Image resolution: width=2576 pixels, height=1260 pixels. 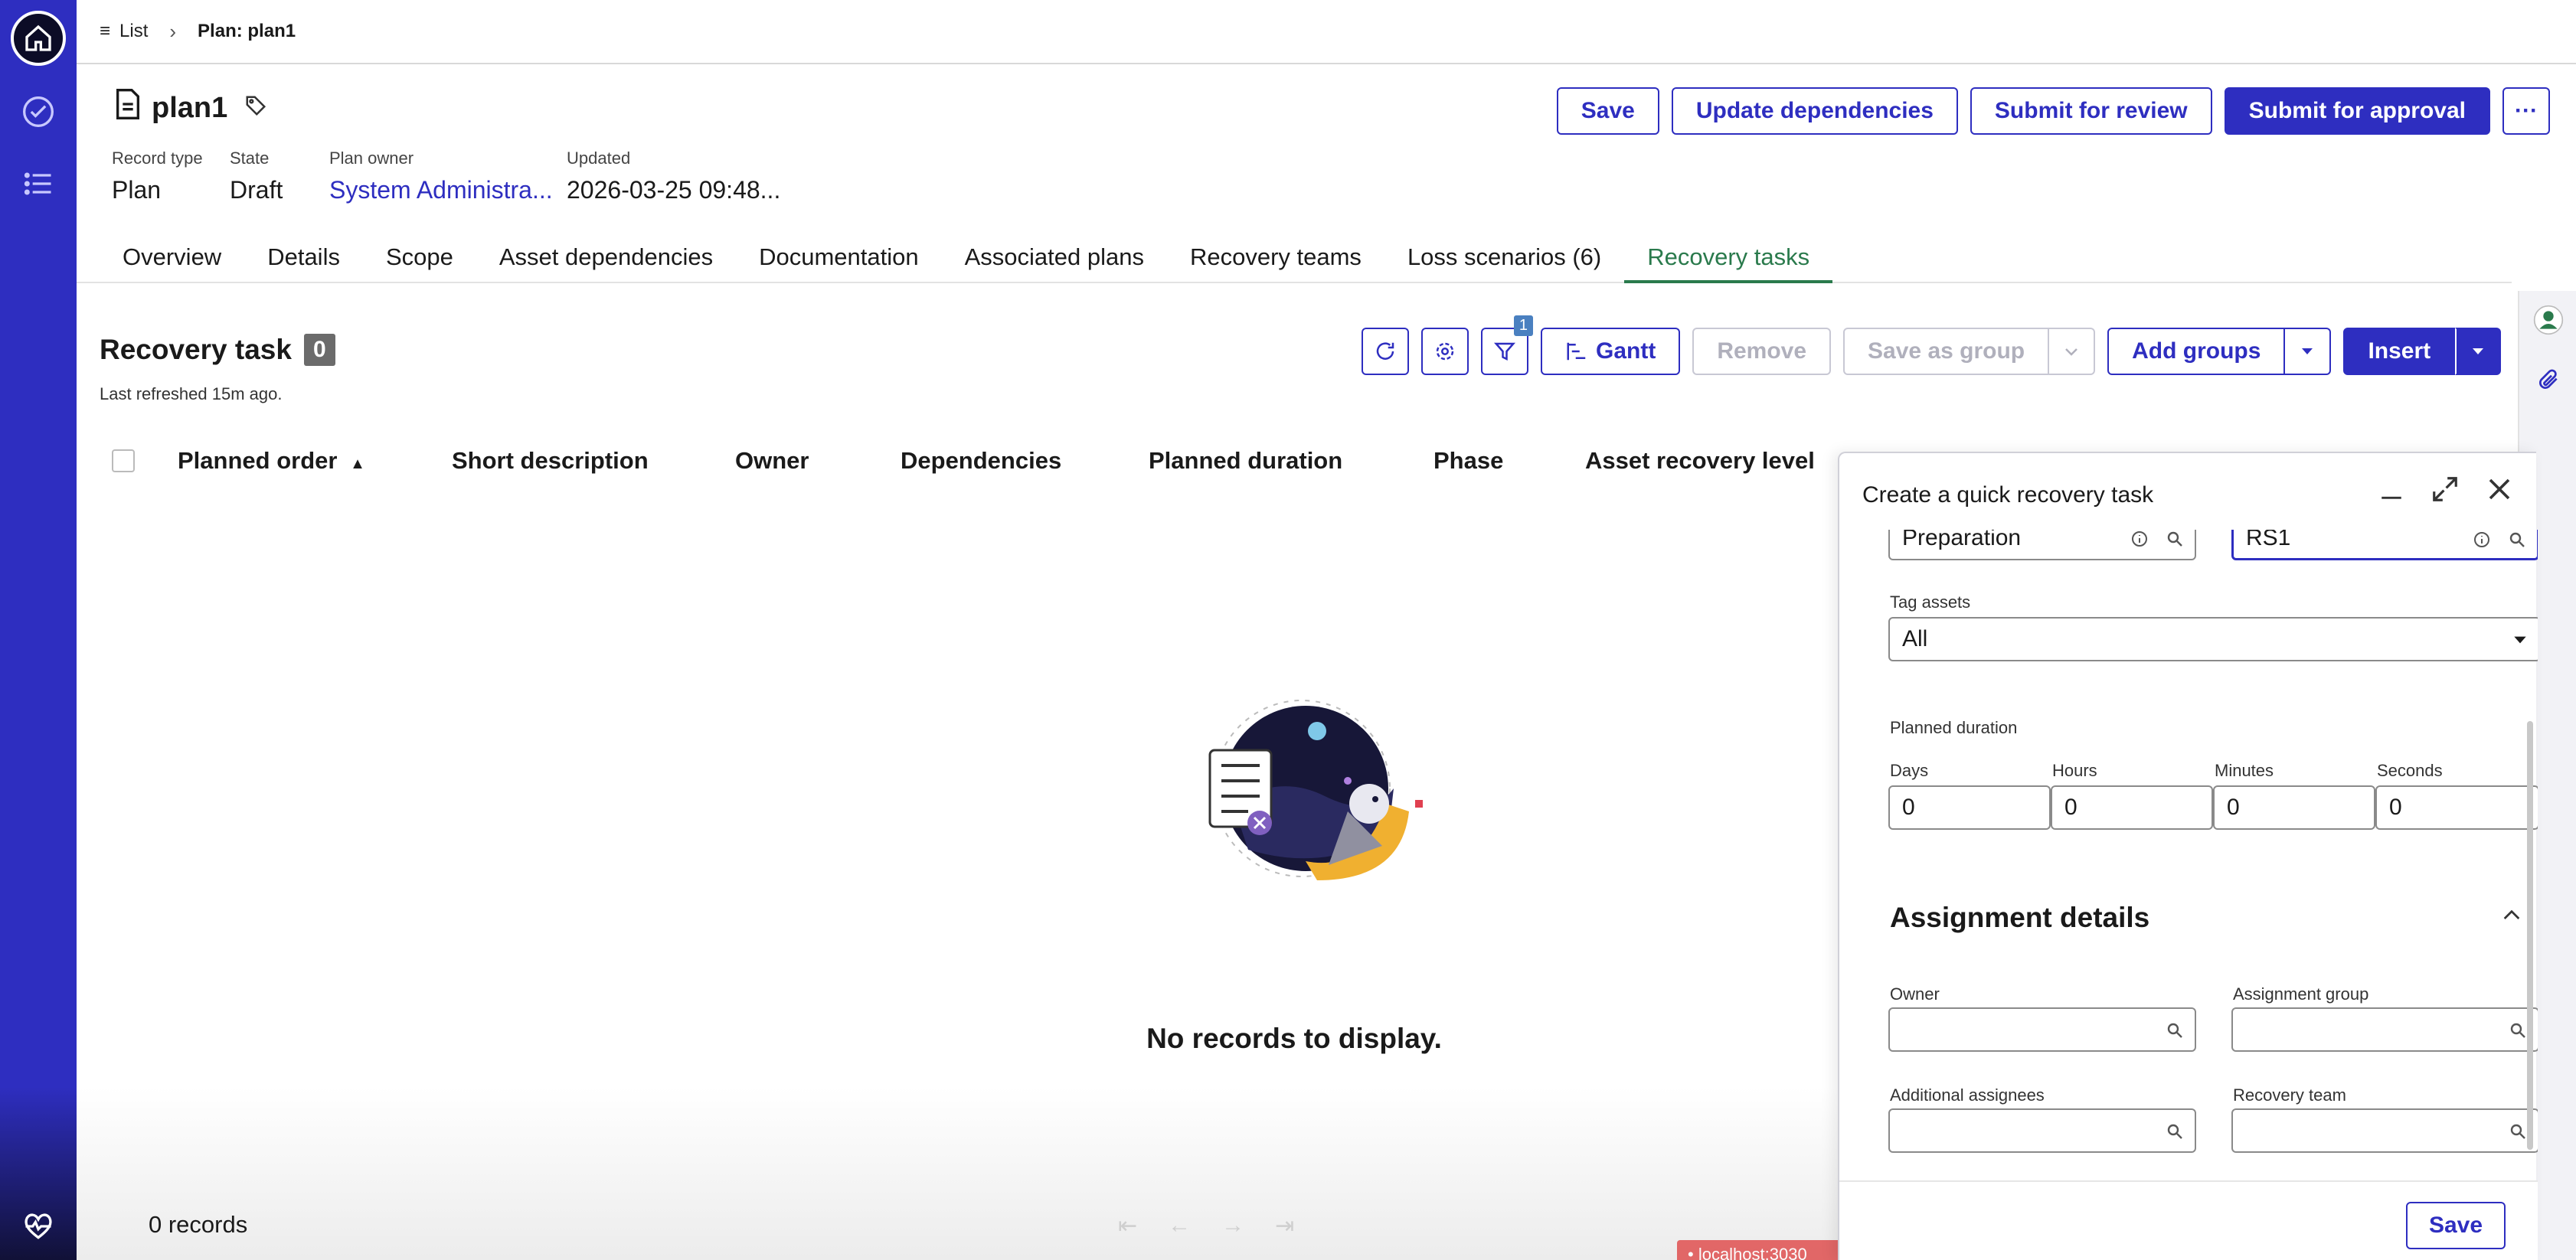 What do you see at coordinates (319, 350) in the screenshot?
I see `count-badge: 0` at bounding box center [319, 350].